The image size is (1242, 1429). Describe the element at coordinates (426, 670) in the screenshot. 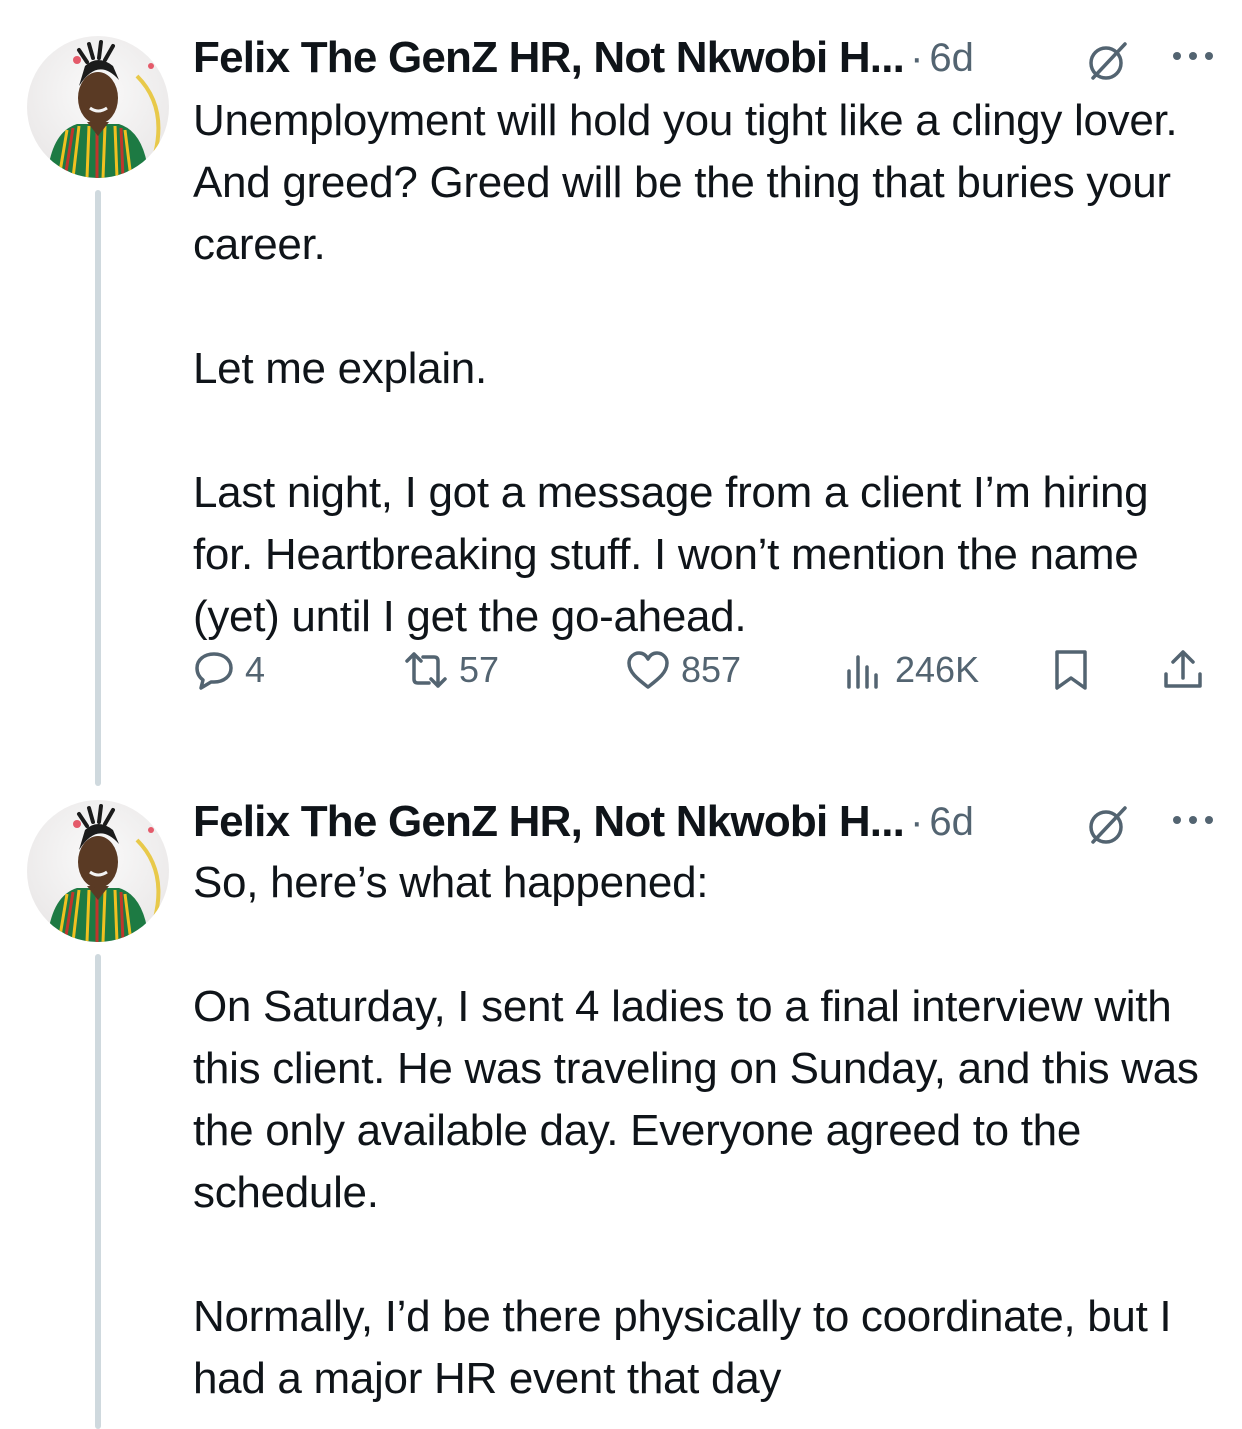

I see `repost-icon` at that location.